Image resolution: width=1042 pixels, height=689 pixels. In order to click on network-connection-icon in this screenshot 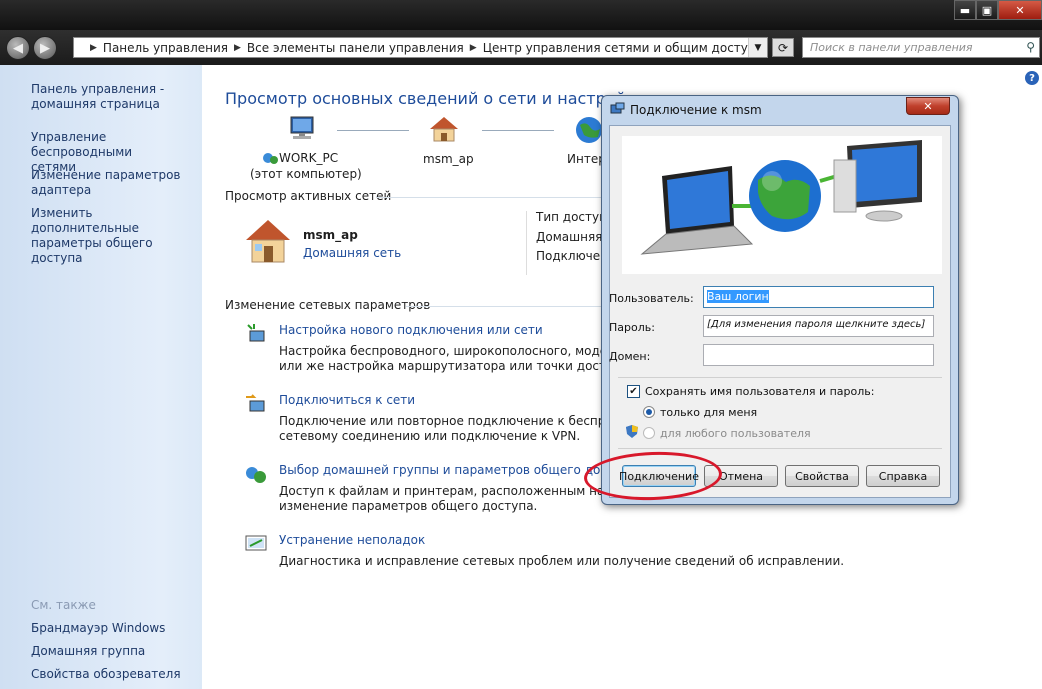, I will do `click(617, 108)`.